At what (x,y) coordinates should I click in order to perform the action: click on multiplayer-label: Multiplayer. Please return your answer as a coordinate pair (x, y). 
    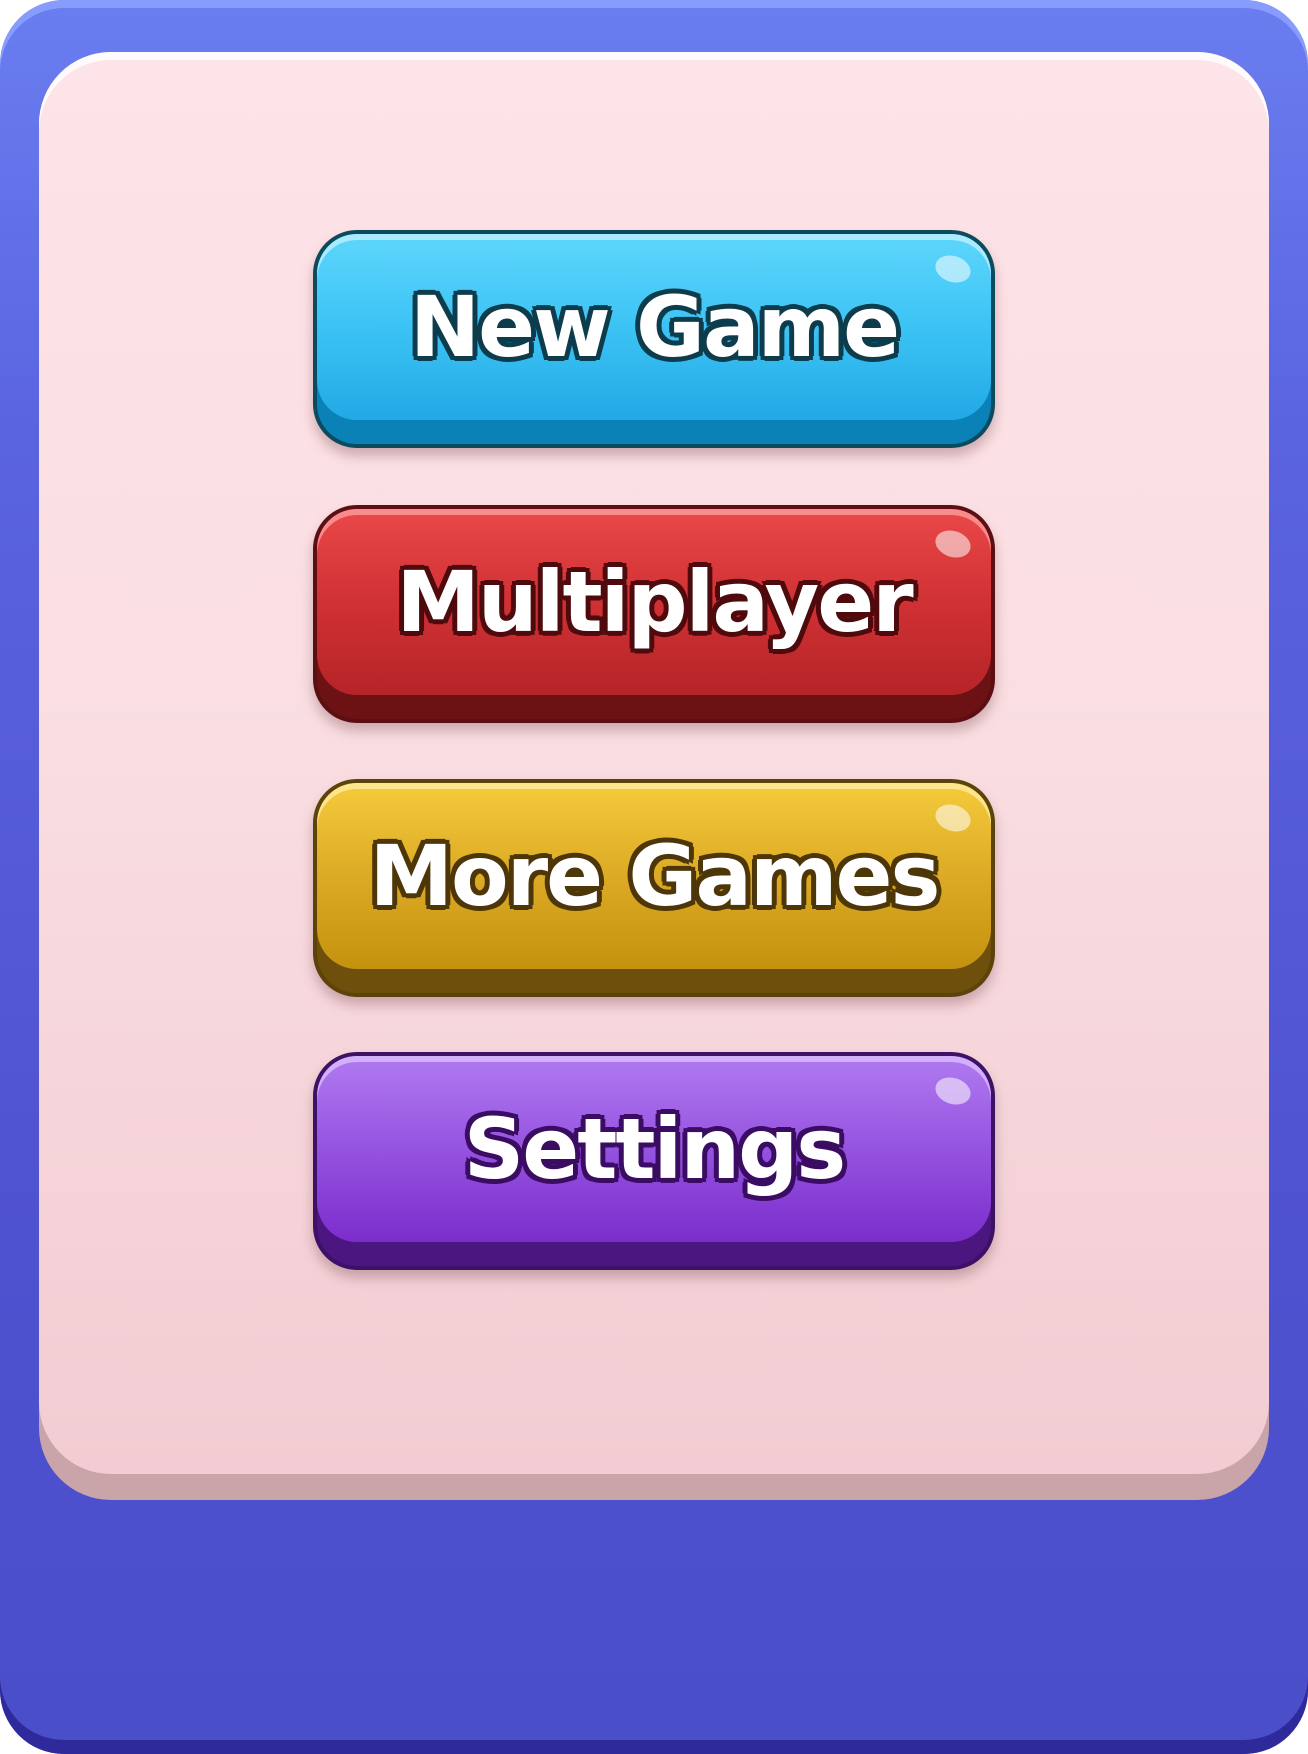
    Looking at the image, I should click on (654, 602).